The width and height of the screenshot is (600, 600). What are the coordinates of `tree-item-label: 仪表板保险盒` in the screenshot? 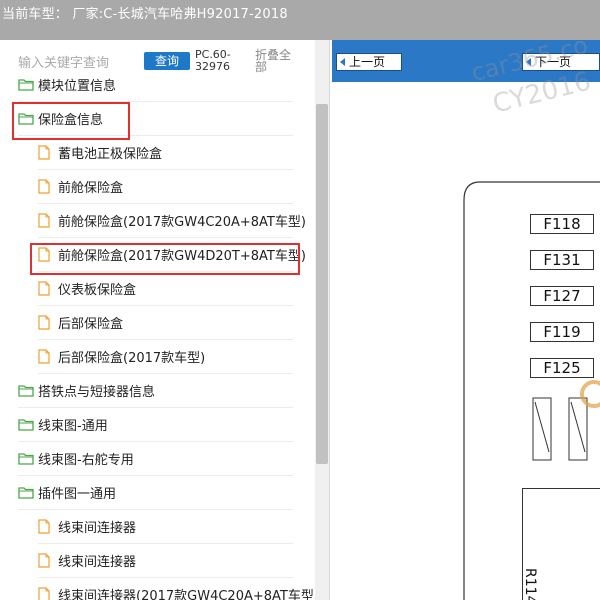 It's located at (97, 290).